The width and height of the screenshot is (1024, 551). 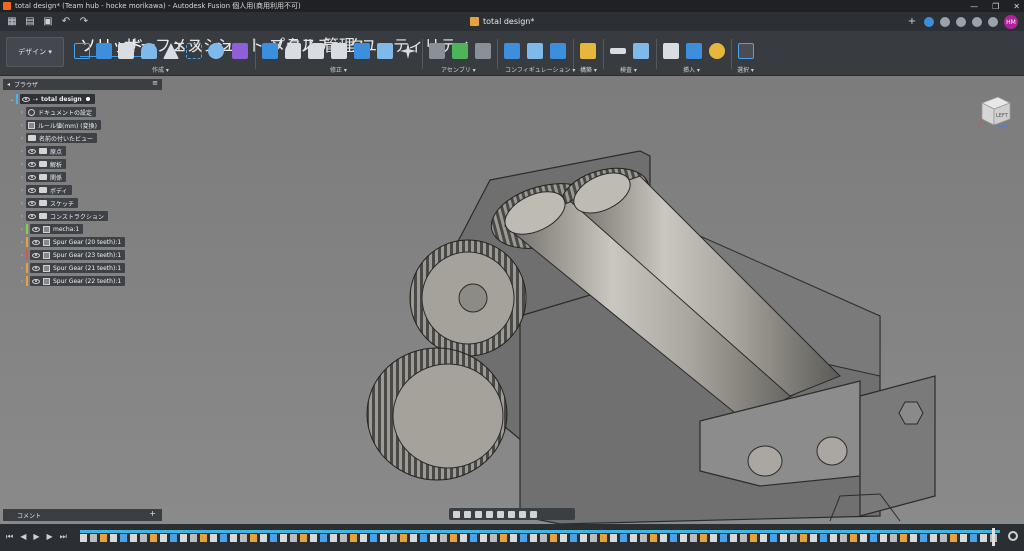 What do you see at coordinates (628, 69) in the screenshot?
I see `inspect-group-label: 検査 ▾` at bounding box center [628, 69].